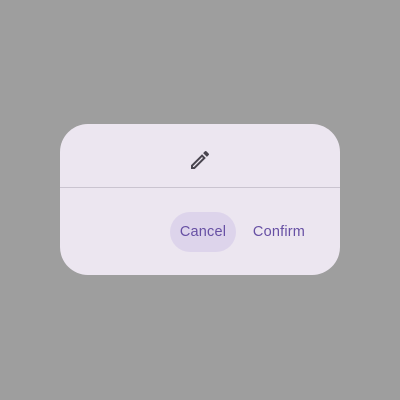  I want to click on cancel-button: Cancel, so click(203, 232).